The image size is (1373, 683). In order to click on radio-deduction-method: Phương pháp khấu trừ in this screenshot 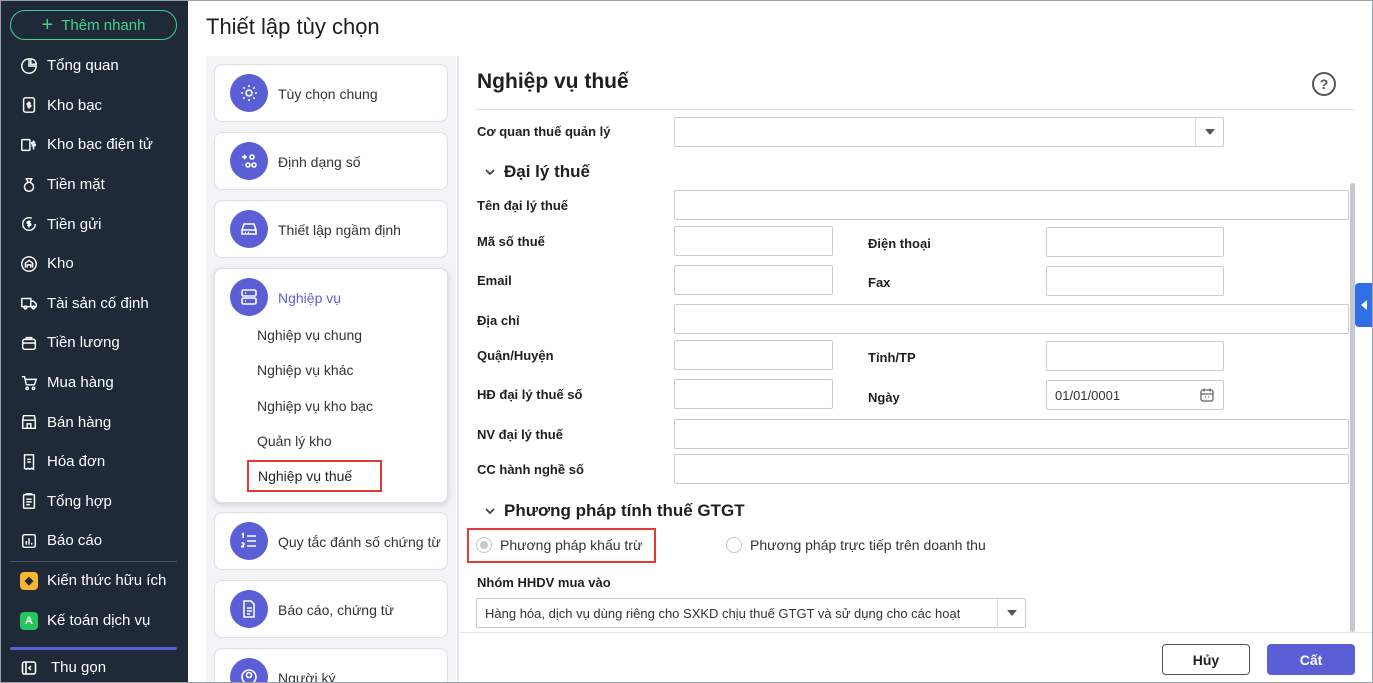, I will do `click(559, 545)`.